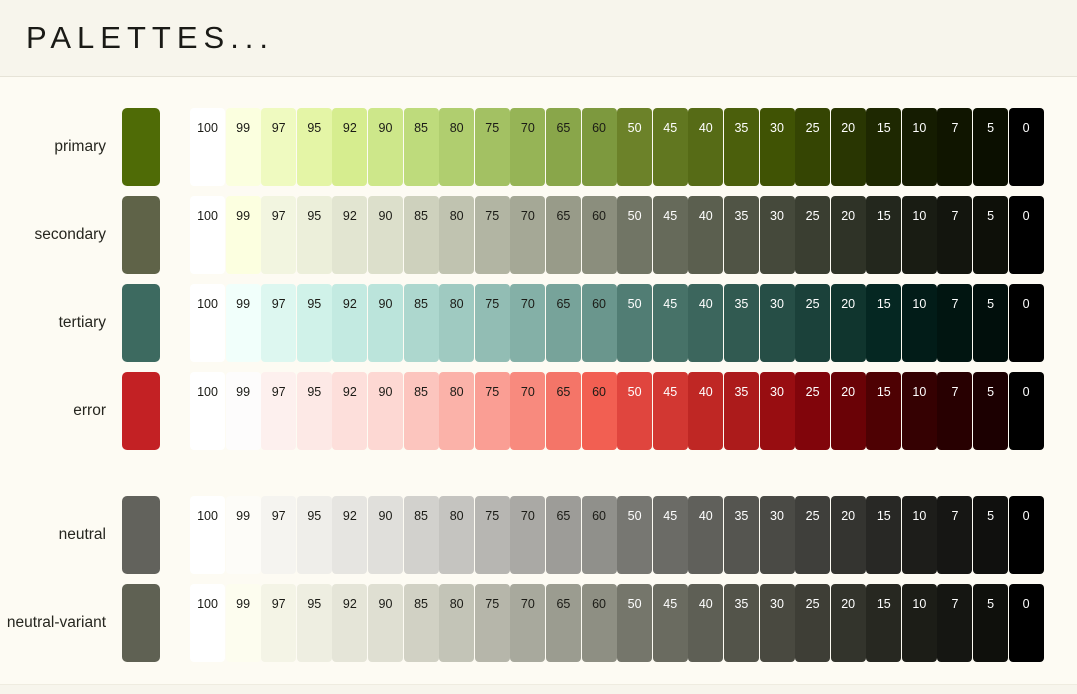  What do you see at coordinates (777, 235) in the screenshot?
I see `tone-swatch: 30` at bounding box center [777, 235].